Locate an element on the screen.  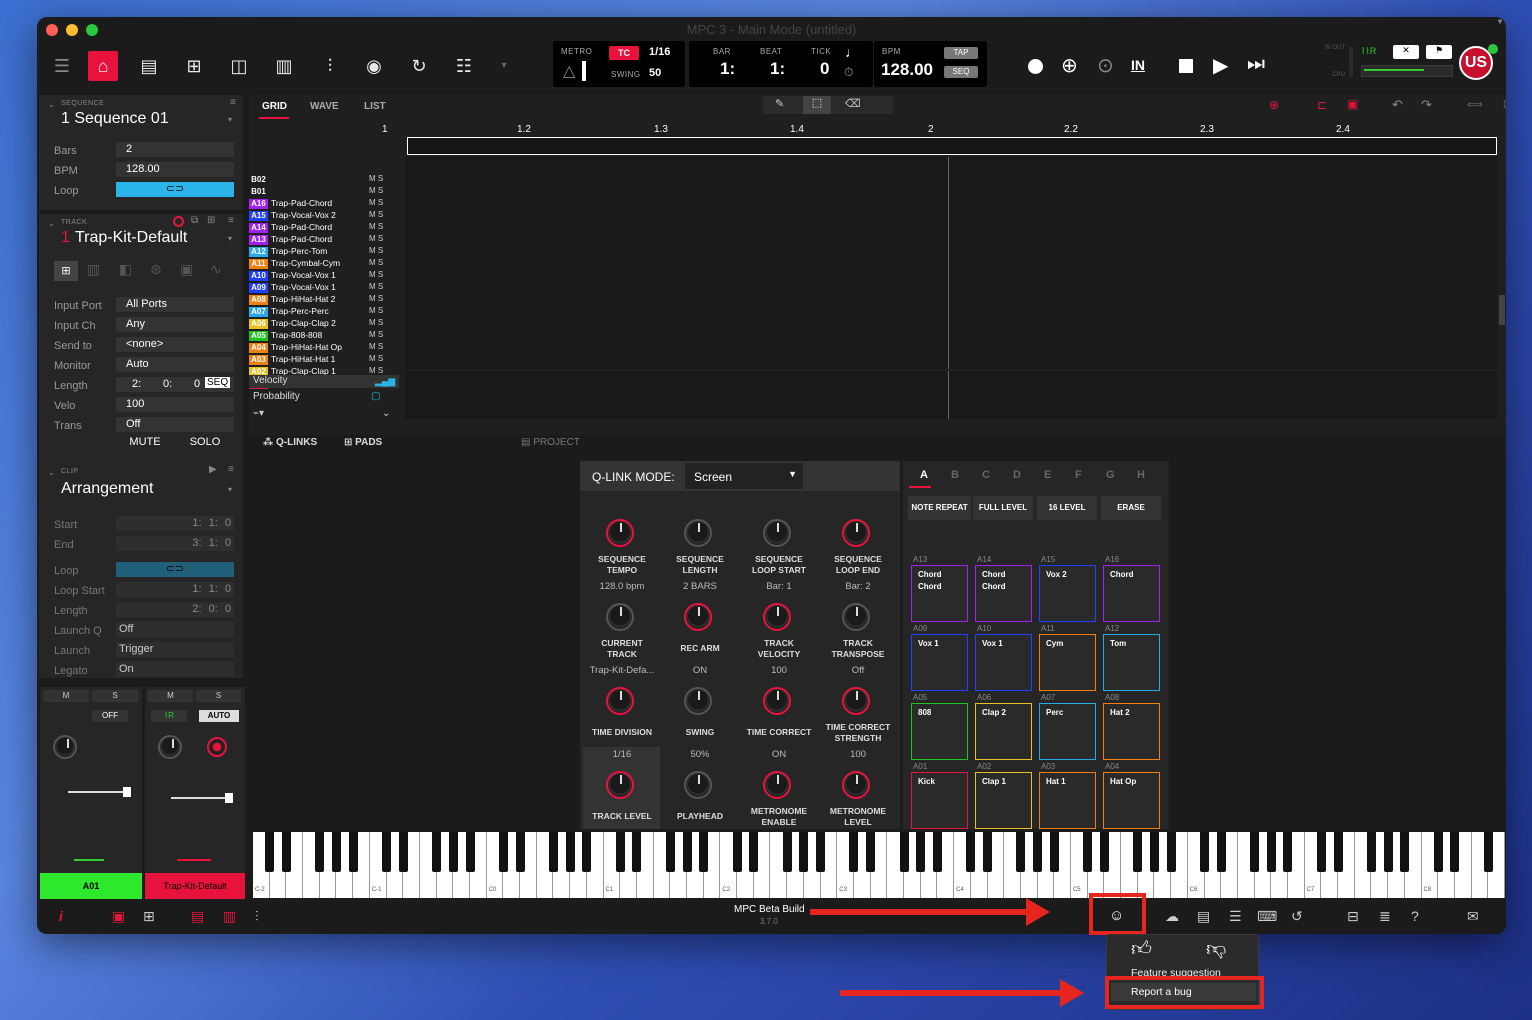
pad-grid-icon: ⊞ is located at coordinates (194, 66).